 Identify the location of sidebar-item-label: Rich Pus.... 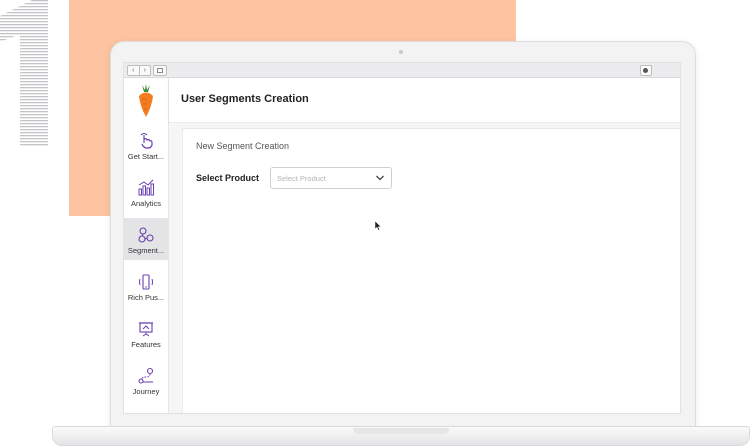
(146, 297).